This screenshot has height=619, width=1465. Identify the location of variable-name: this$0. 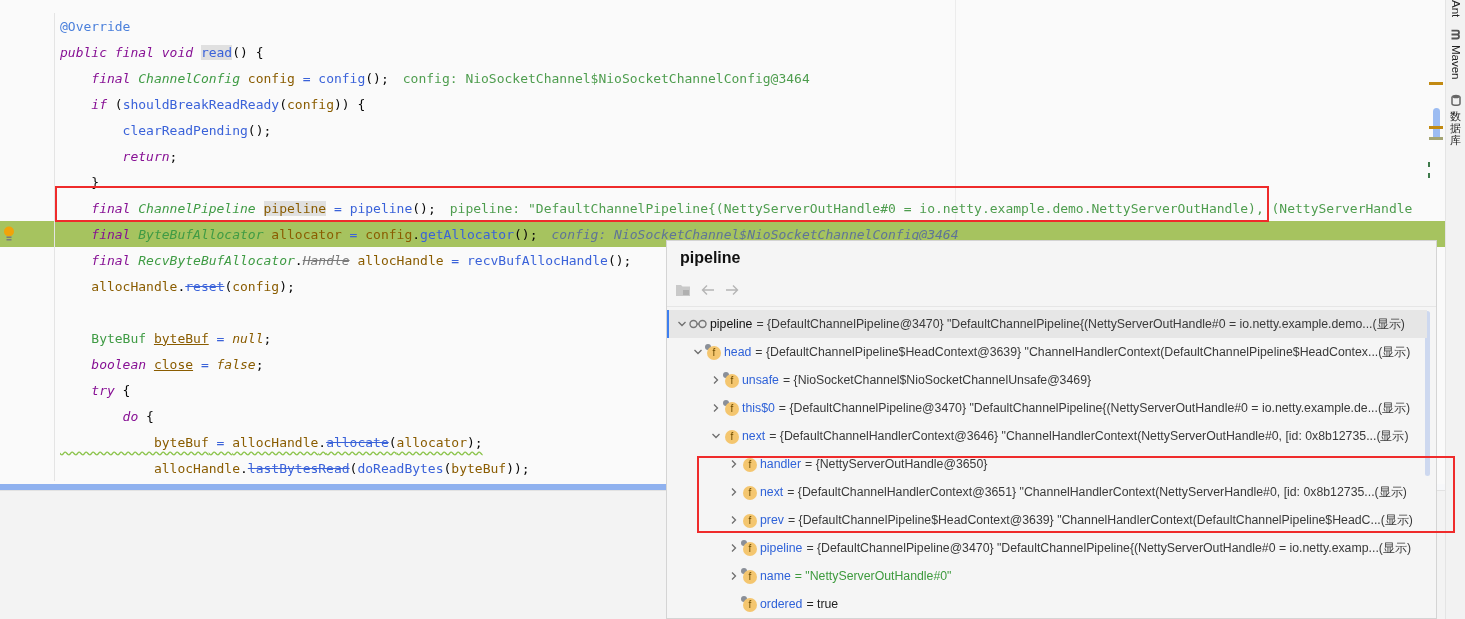
(758, 408).